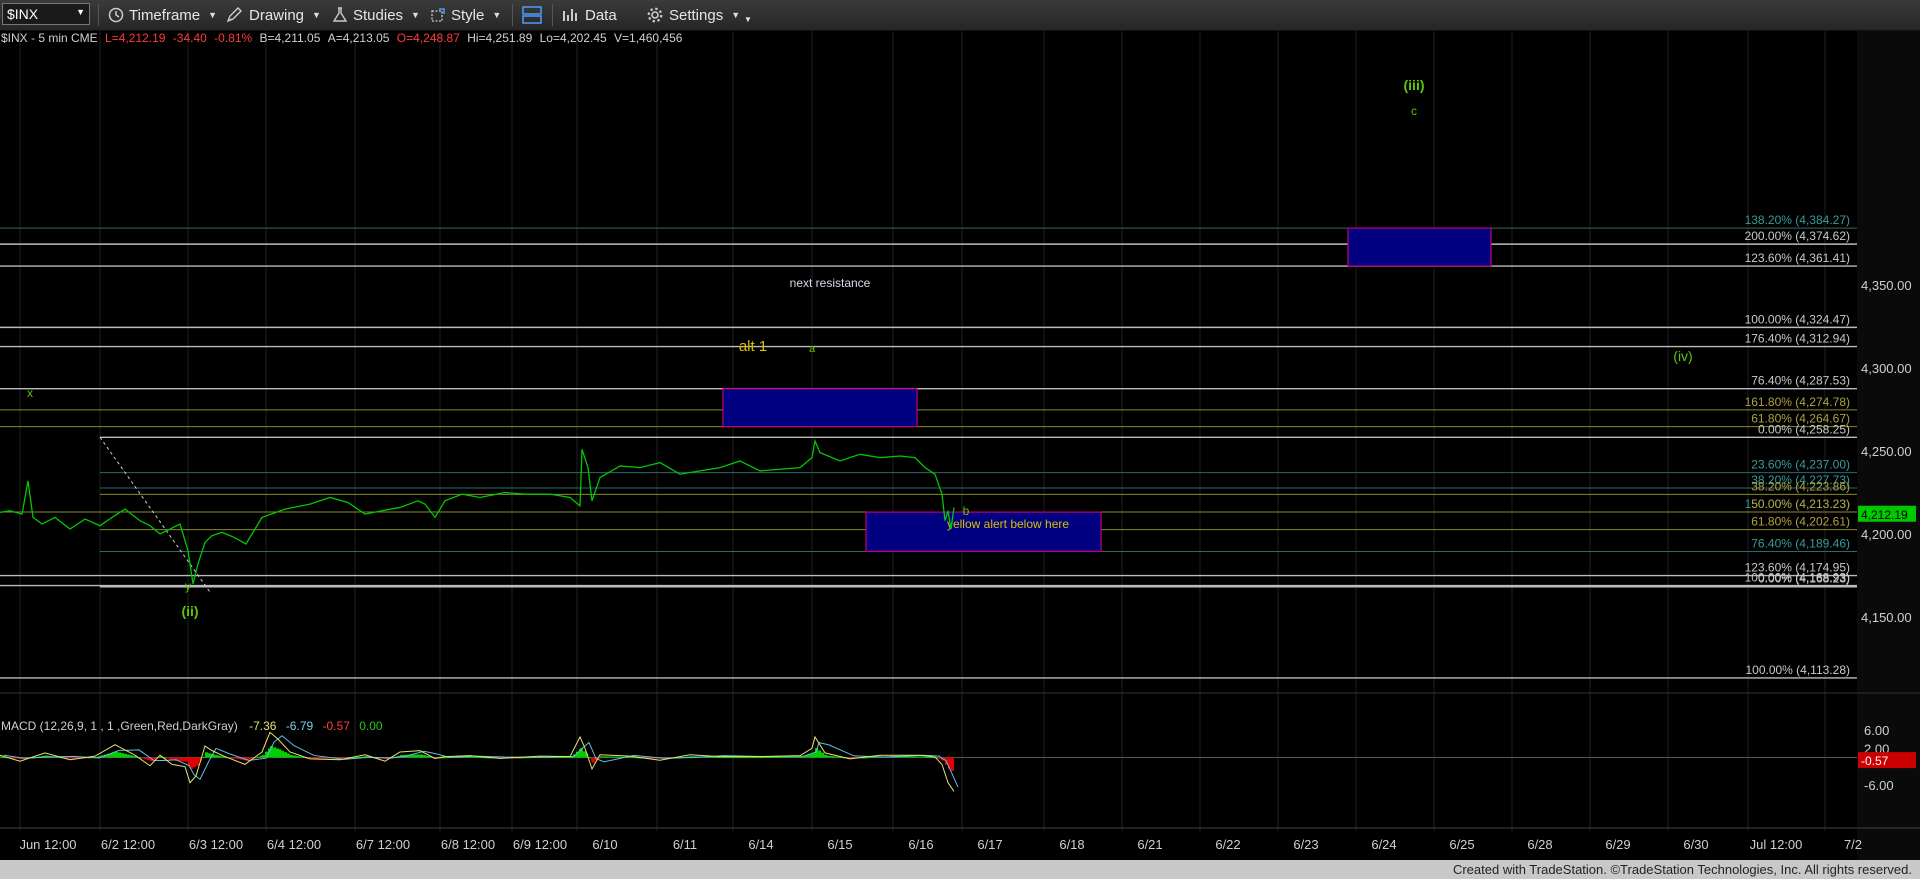  Describe the element at coordinates (1797, 258) in the screenshot. I see `fib-level-label: 123.60% (4,361.41)` at that location.